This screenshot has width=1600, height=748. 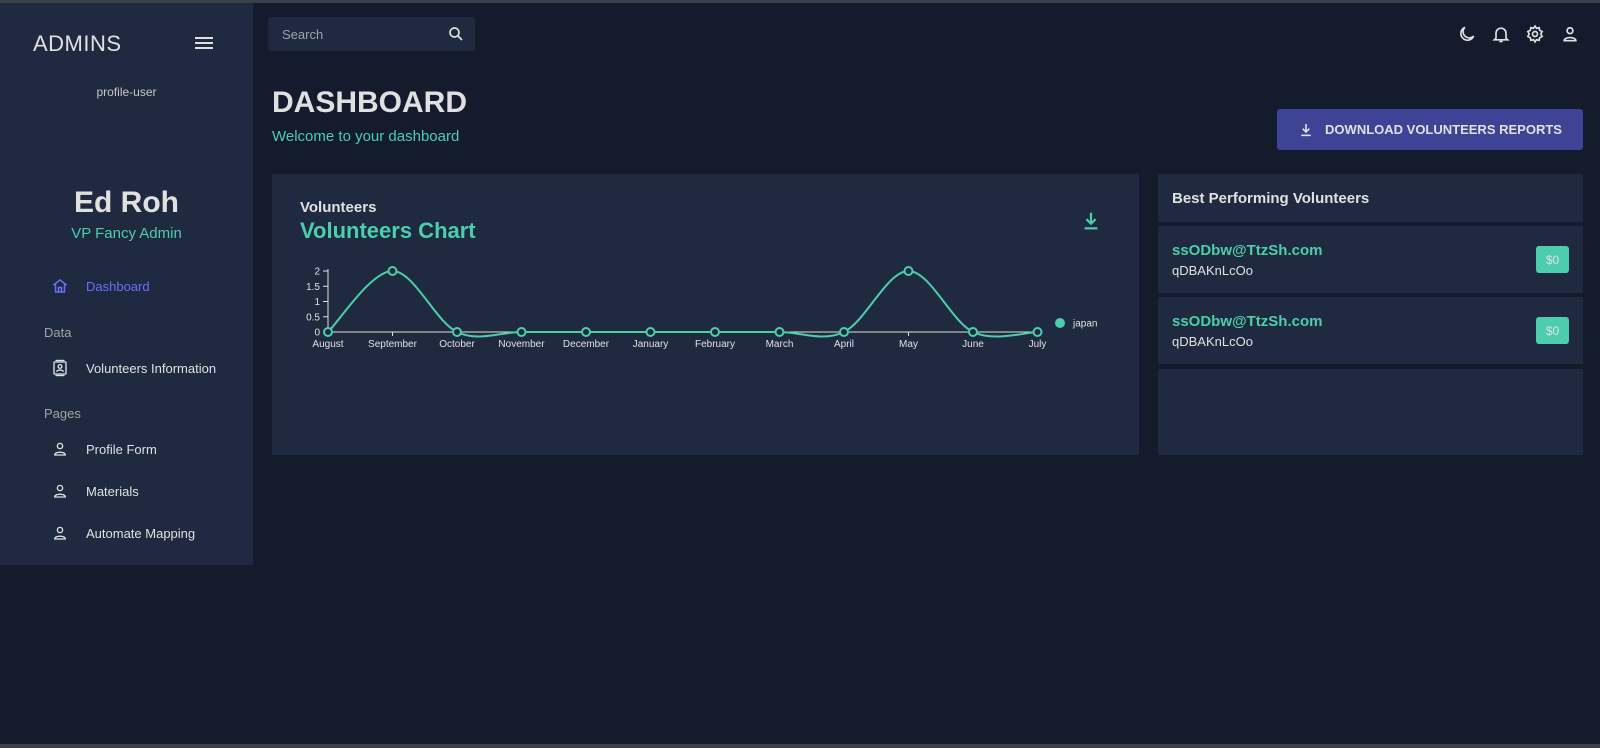 I want to click on x-tick-label: May, so click(x=908, y=344).